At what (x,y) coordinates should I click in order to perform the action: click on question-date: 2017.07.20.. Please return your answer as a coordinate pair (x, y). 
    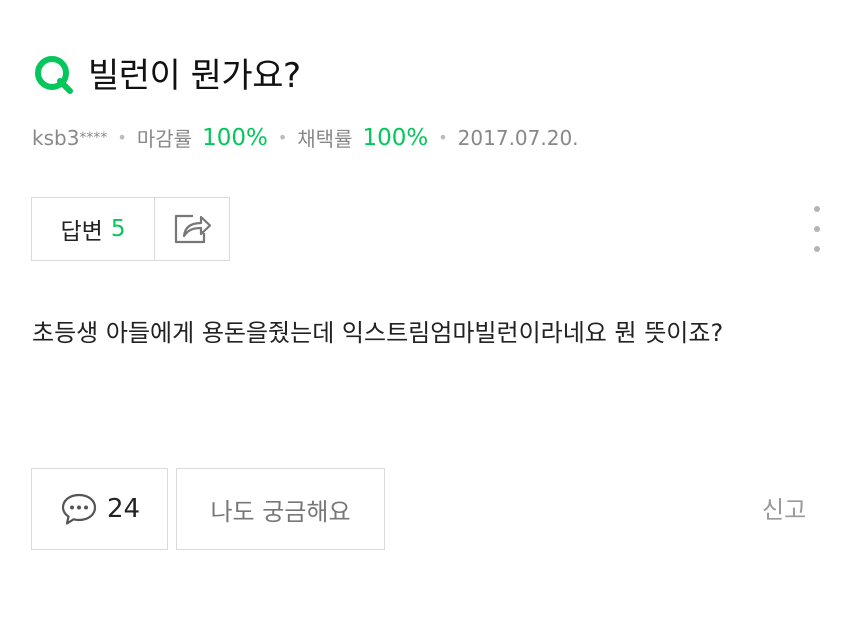
    Looking at the image, I should click on (518, 137).